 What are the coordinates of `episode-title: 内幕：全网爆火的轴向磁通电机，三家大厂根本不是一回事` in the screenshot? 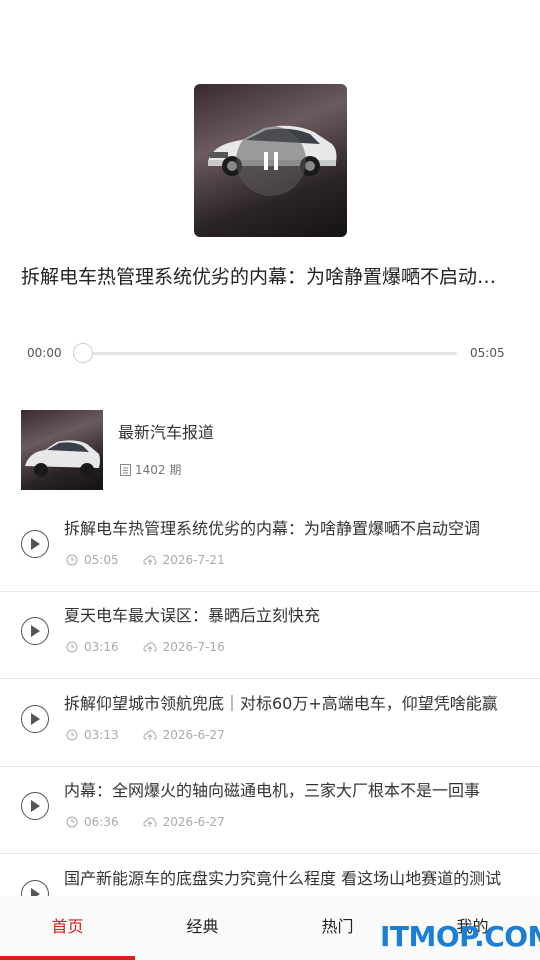 It's located at (272, 790).